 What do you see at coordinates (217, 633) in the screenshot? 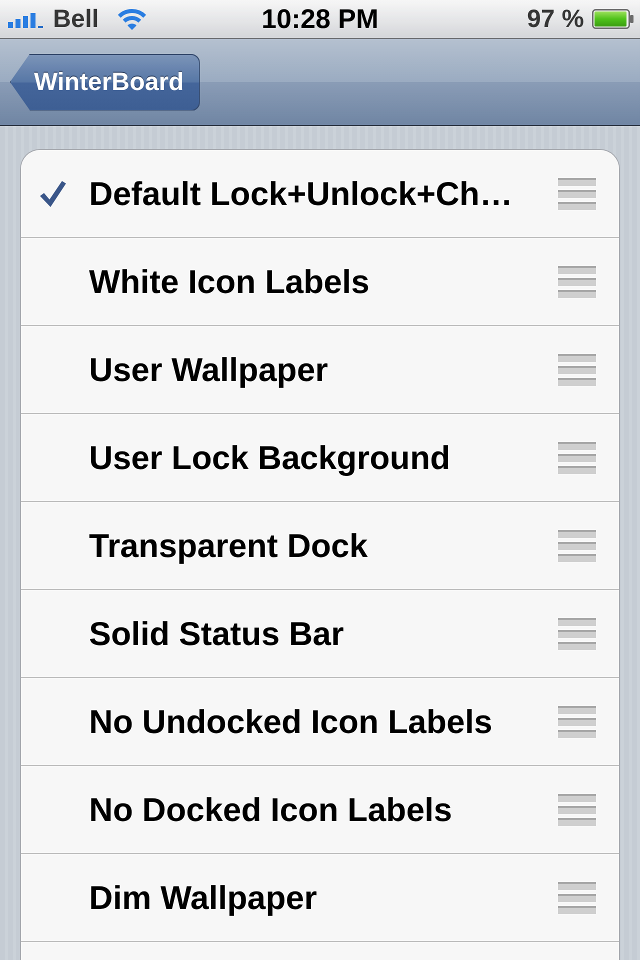
I see `theme-name: Solid Status Bar` at bounding box center [217, 633].